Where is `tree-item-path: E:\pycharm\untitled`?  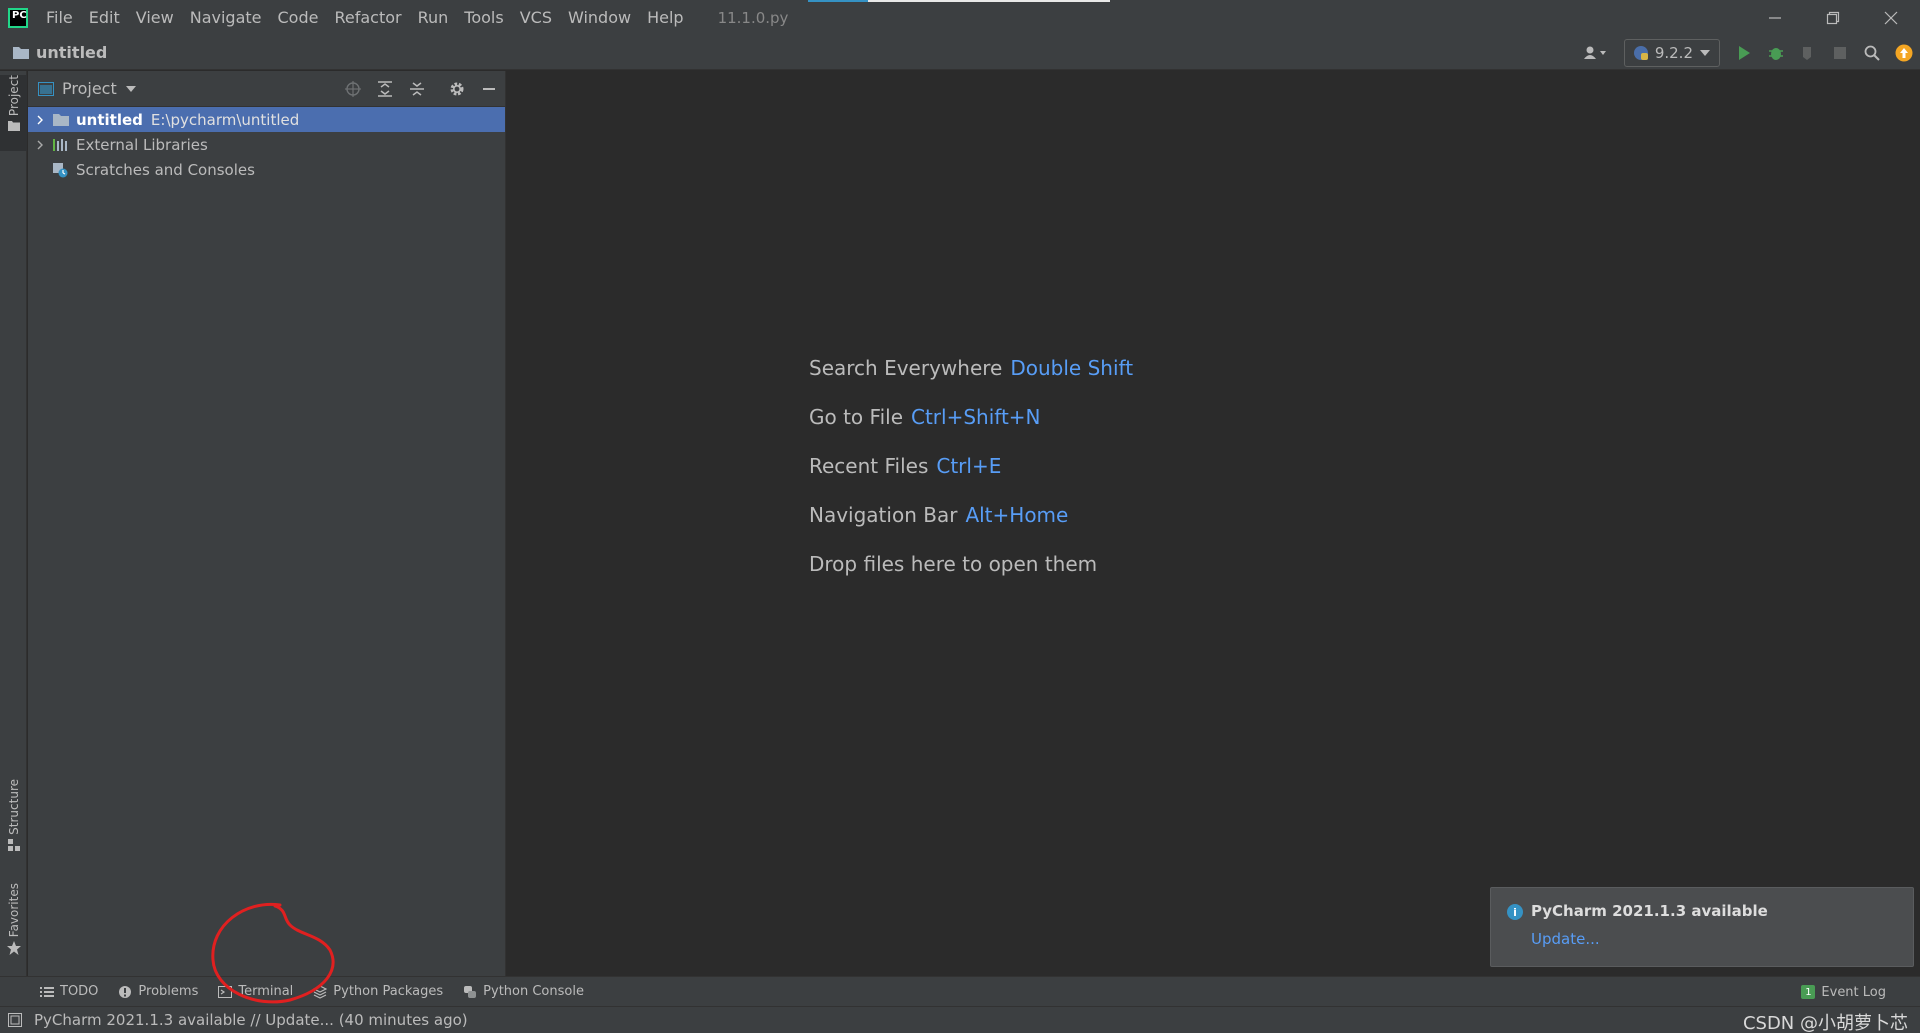 tree-item-path: E:\pycharm\untitled is located at coordinates (225, 119).